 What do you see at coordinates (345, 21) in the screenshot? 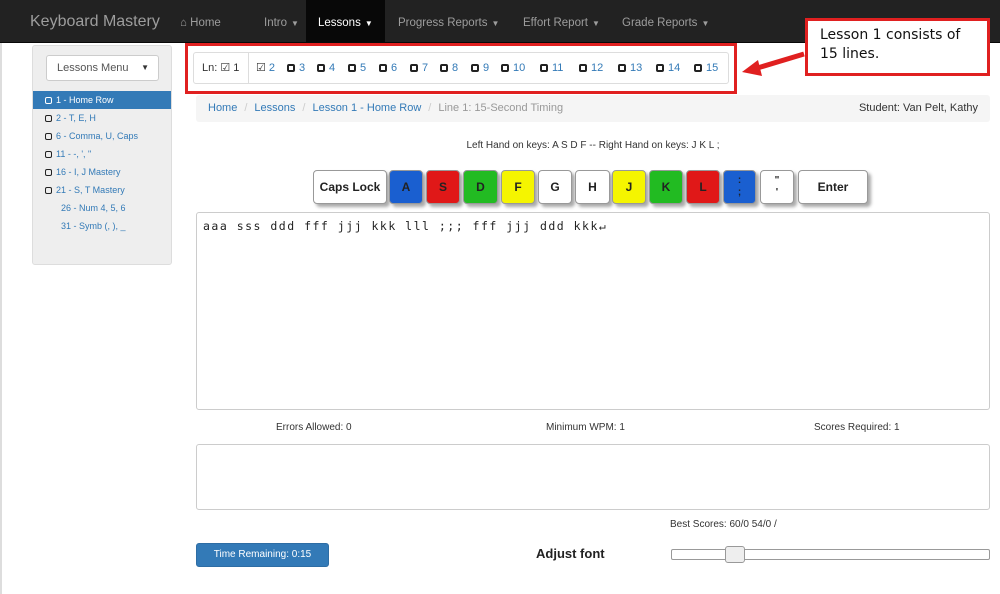
I see `nav-lessons: Lessons ▼` at bounding box center [345, 21].